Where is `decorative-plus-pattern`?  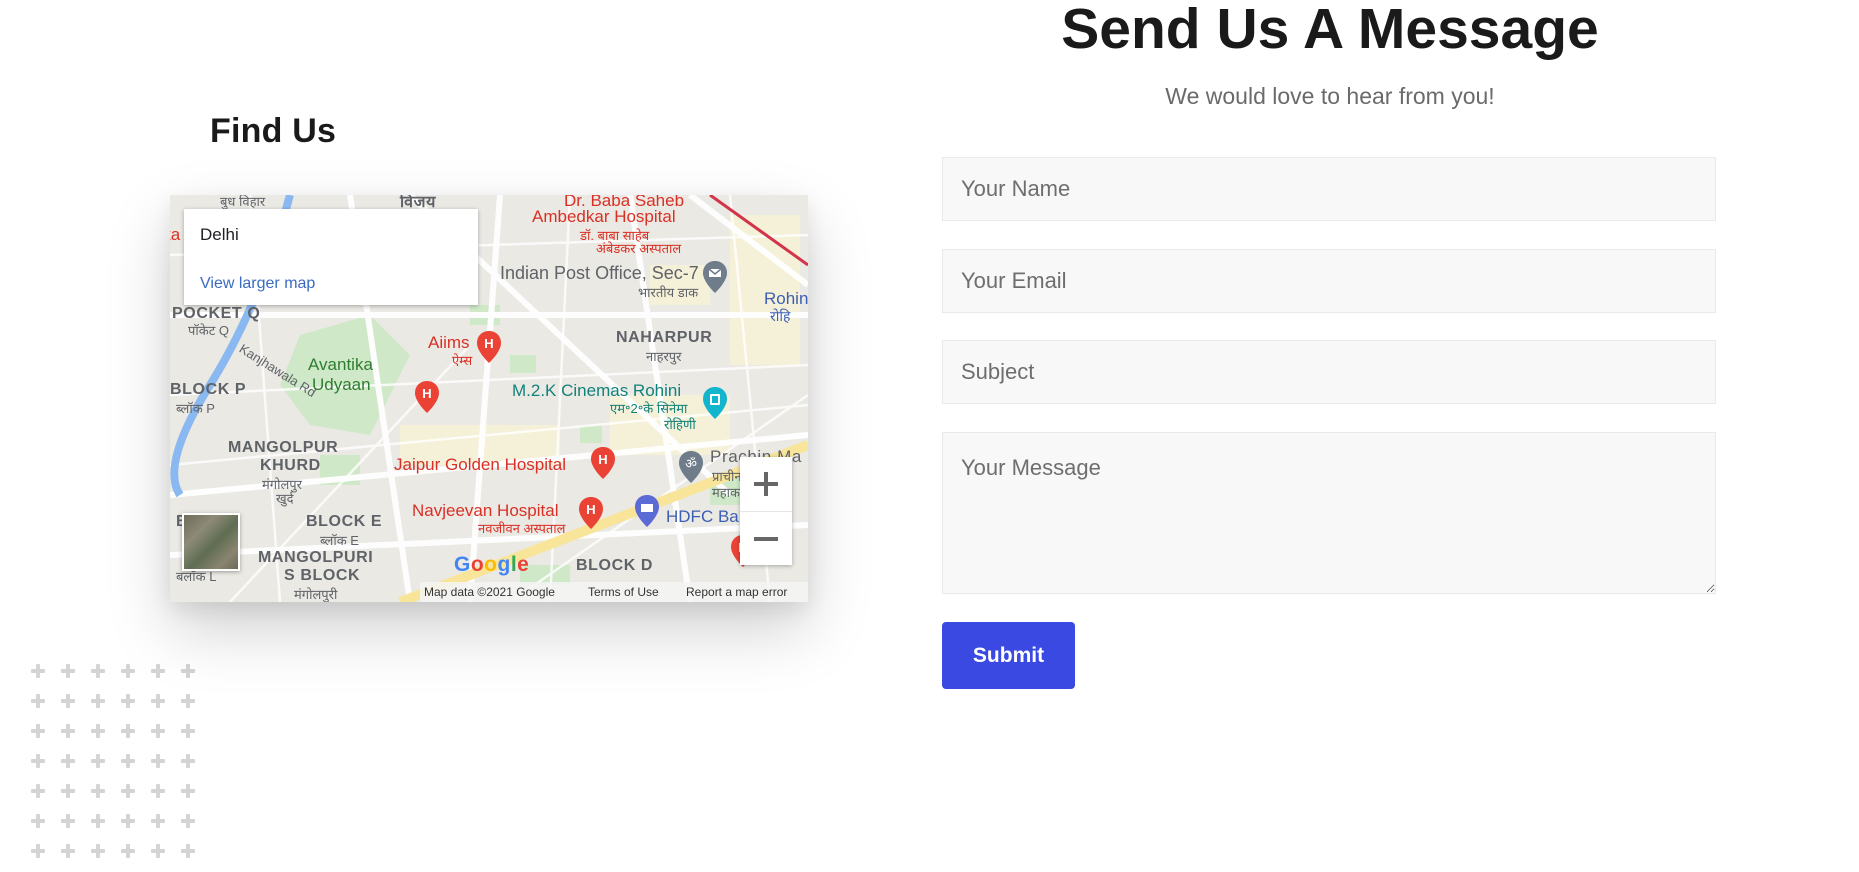
decorative-plus-pattern is located at coordinates (118, 767).